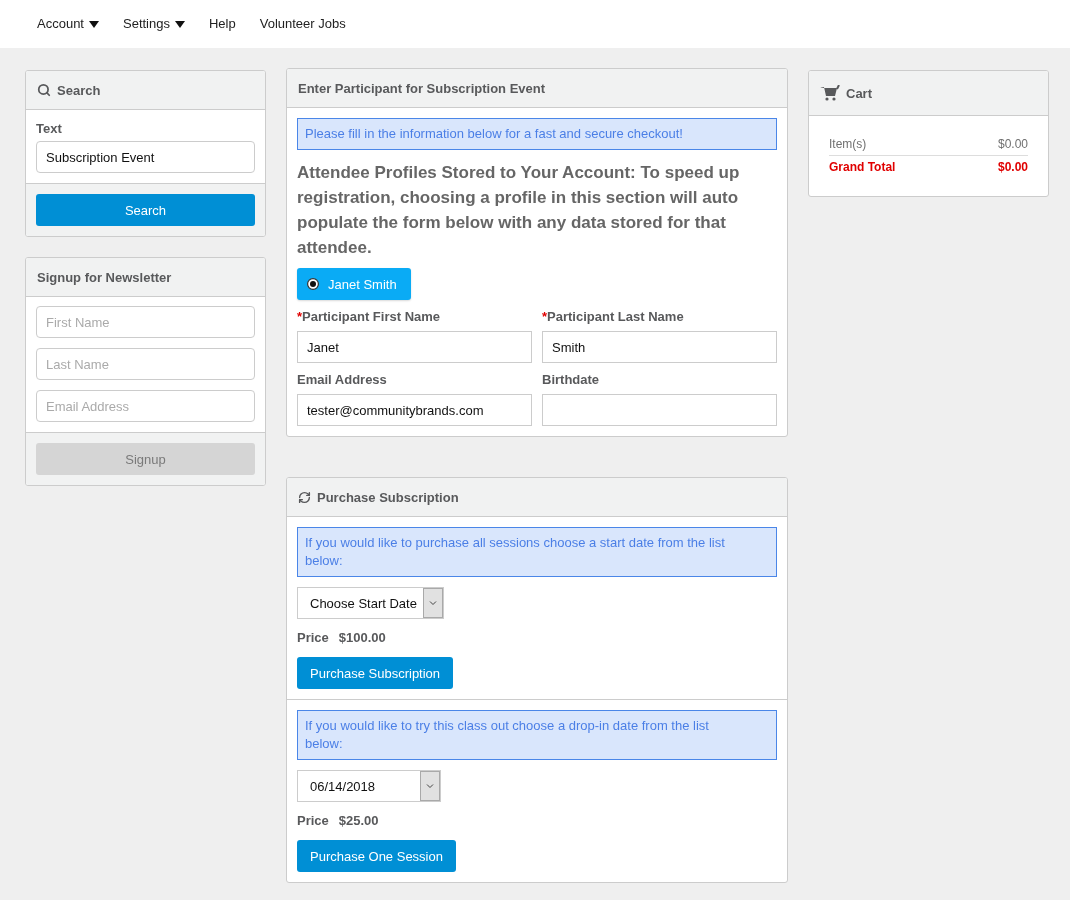  Describe the element at coordinates (369, 317) in the screenshot. I see `field-label: *Participant First Name` at that location.